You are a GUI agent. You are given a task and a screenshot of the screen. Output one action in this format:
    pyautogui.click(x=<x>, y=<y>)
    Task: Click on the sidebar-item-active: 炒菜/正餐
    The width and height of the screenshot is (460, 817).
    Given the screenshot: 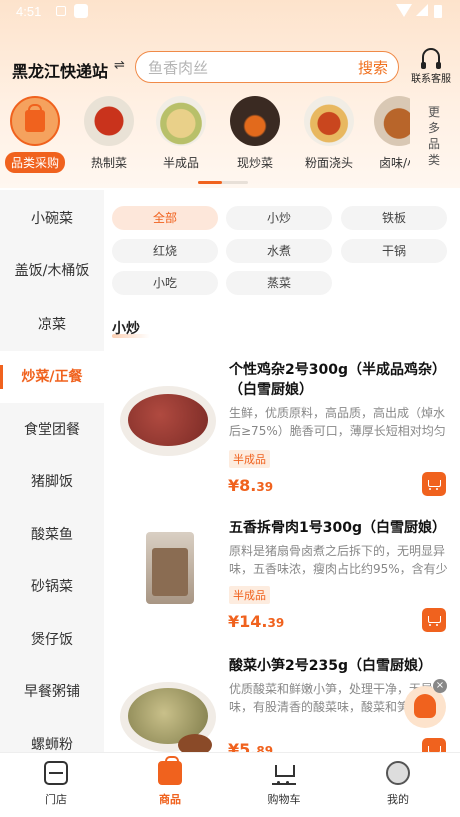 What is the action you would take?
    pyautogui.click(x=52, y=377)
    